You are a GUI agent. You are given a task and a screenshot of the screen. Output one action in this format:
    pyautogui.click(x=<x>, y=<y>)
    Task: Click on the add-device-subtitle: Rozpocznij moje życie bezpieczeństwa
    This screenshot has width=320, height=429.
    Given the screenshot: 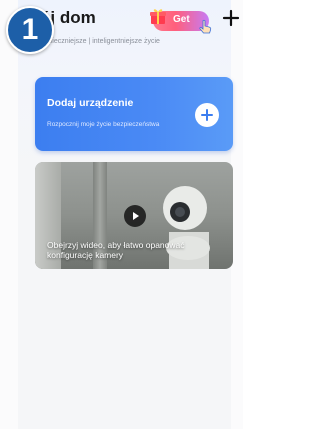 What is the action you would take?
    pyautogui.click(x=103, y=124)
    